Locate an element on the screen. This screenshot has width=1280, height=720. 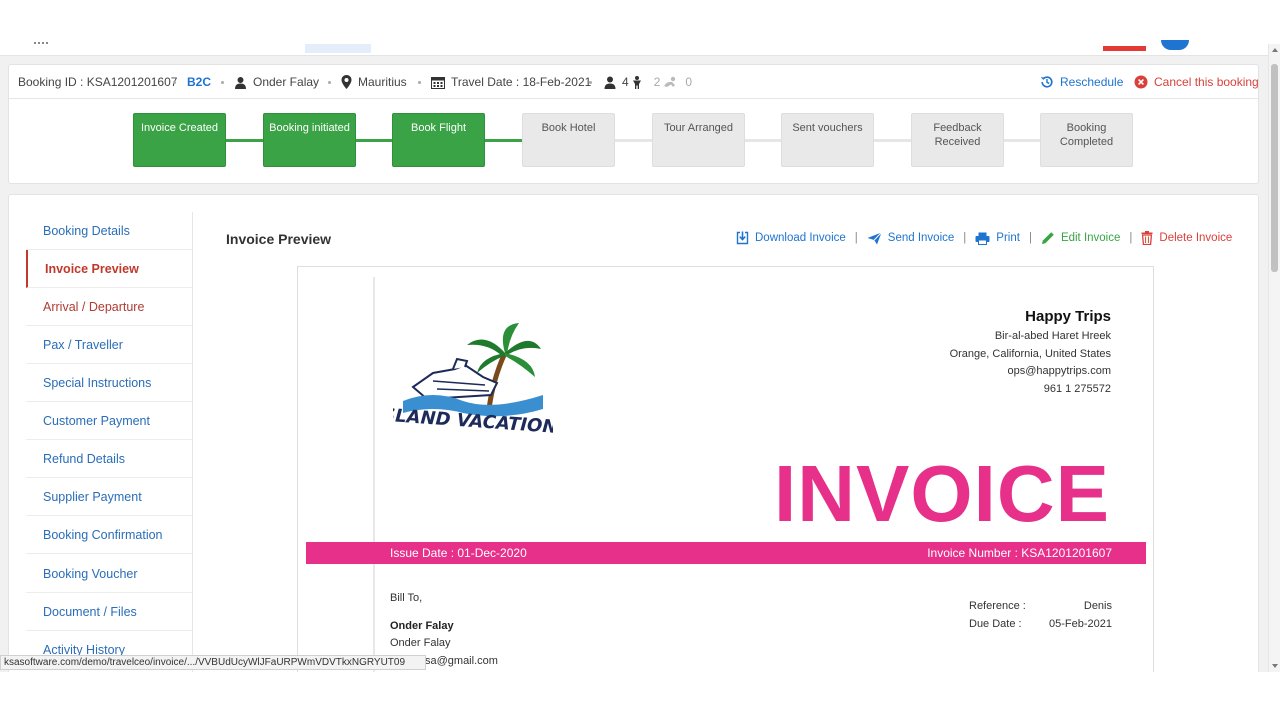
adult-icon is located at coordinates (610, 82).